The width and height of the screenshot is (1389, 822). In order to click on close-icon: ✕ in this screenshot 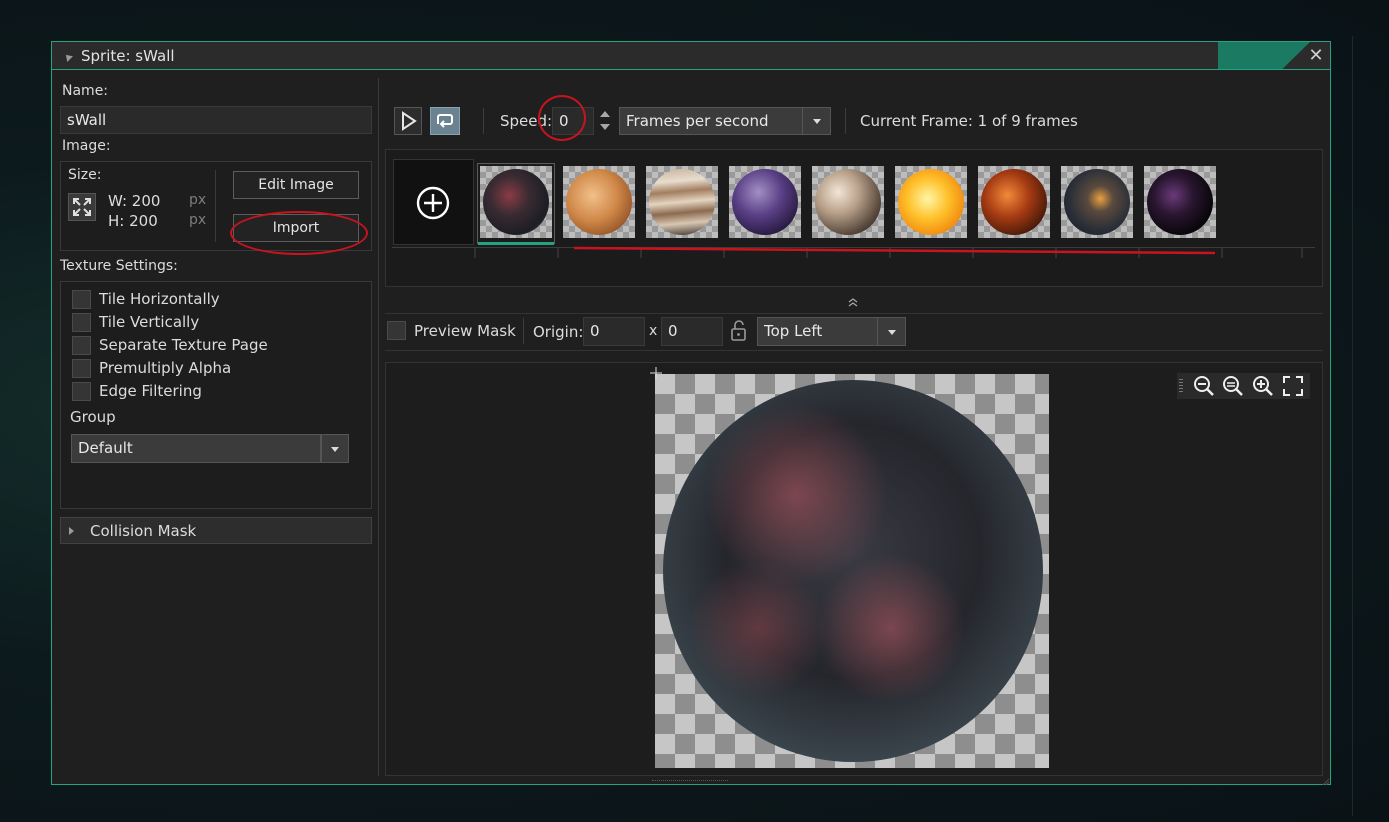, I will do `click(1316, 56)`.